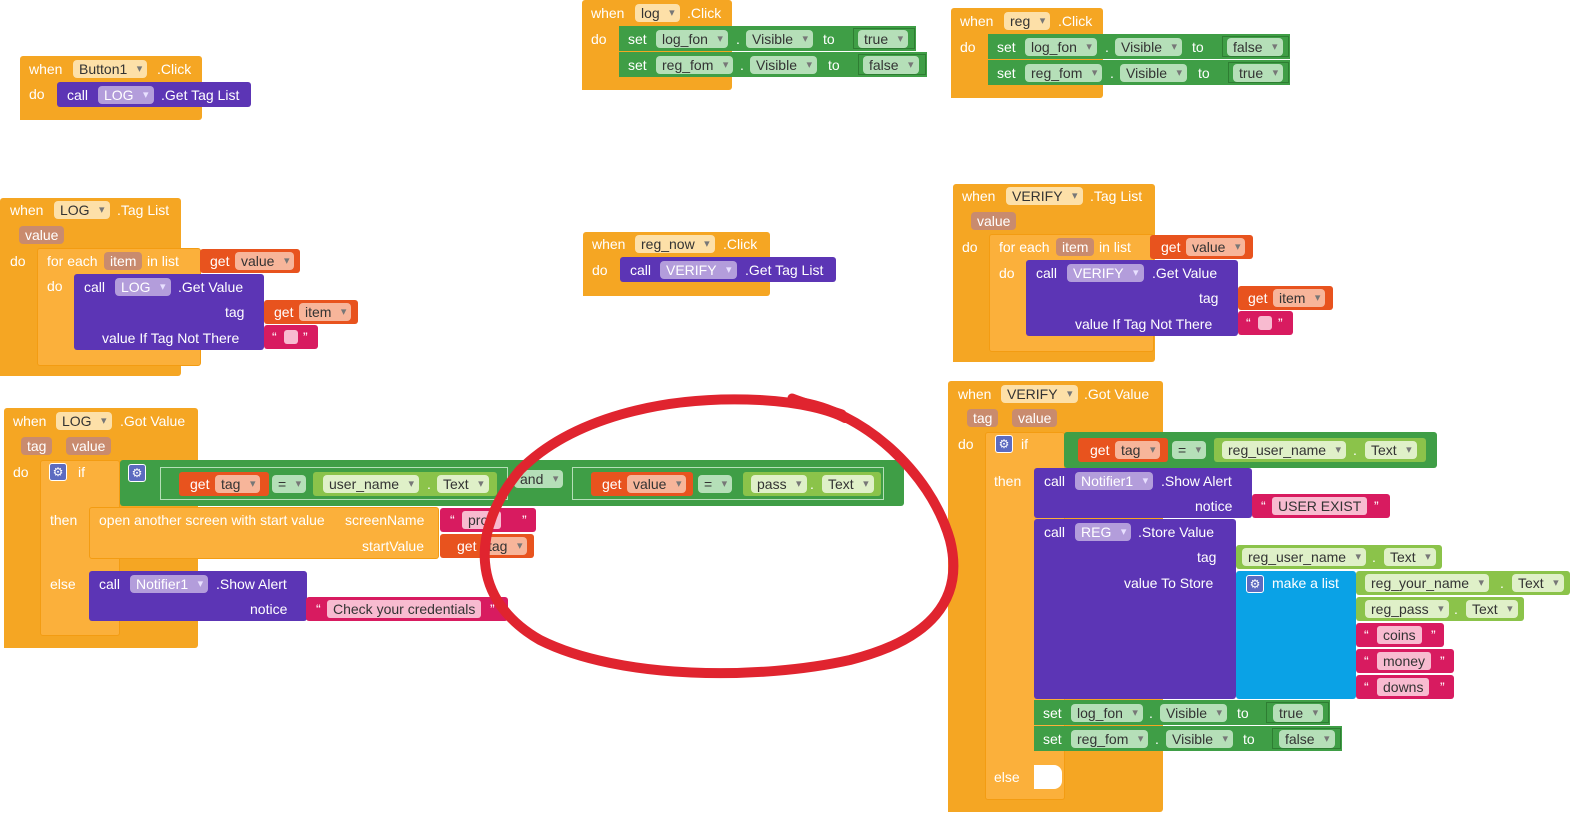 The image size is (1572, 814). Describe the element at coordinates (1427, 583) in the screenshot. I see `component-dropdown: reg_your_name` at that location.